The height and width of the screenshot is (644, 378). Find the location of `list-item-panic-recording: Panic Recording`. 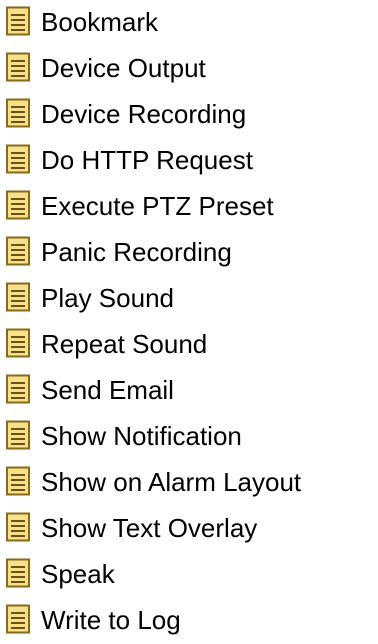

list-item-panic-recording: Panic Recording is located at coordinates (135, 254).